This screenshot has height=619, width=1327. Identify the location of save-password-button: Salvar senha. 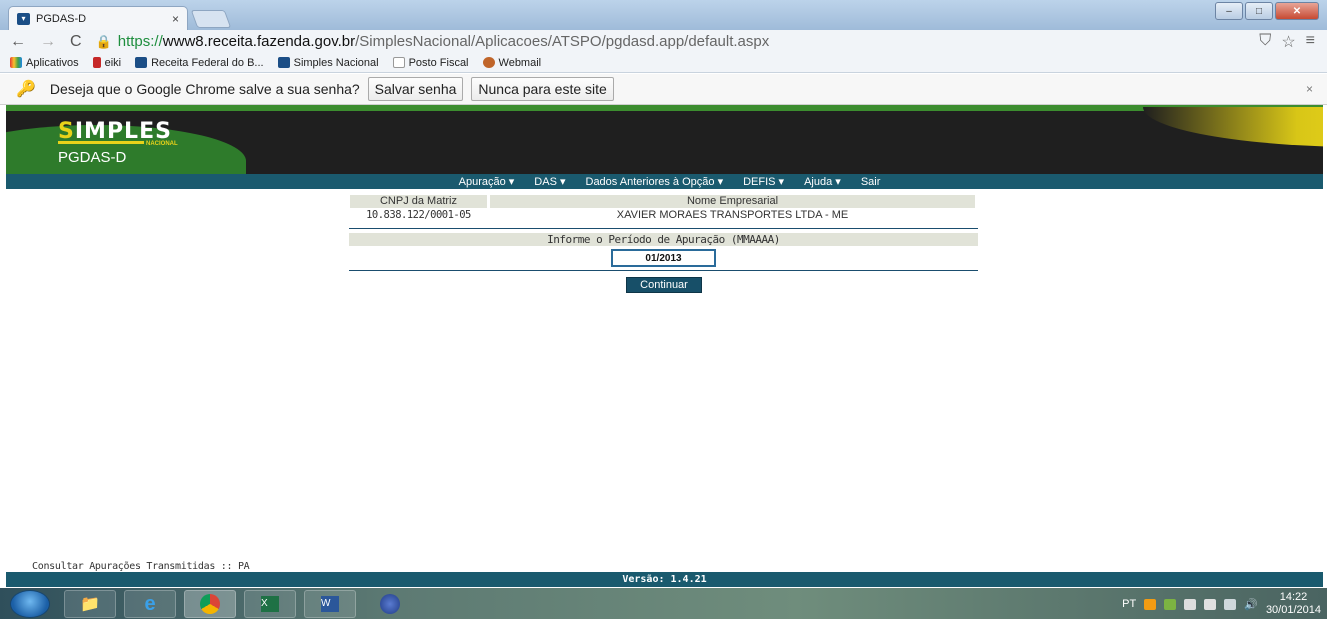
(415, 89).